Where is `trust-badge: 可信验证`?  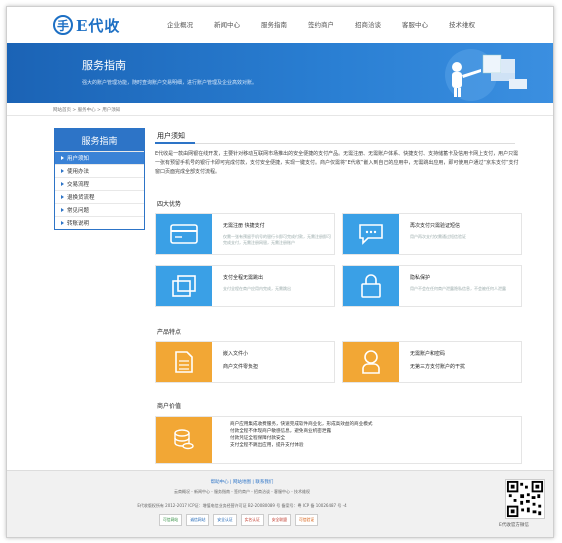
trust-badge: 可信验证 is located at coordinates (306, 520).